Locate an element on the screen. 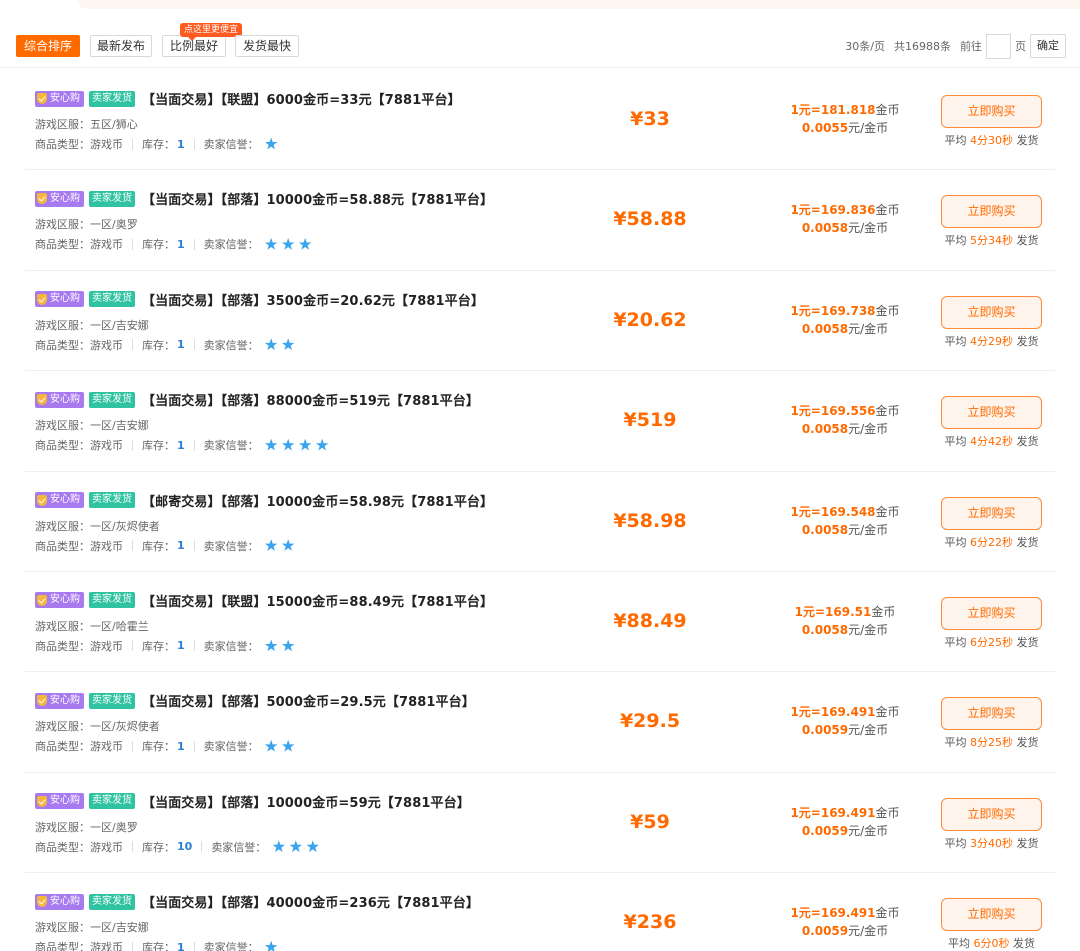 The image size is (1080, 951). page-unit-label: 页 is located at coordinates (1020, 46).